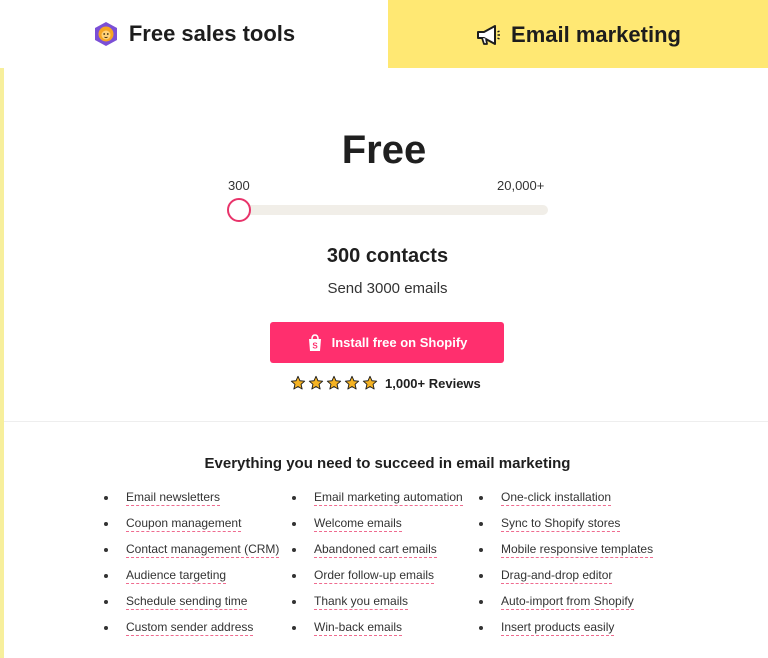 The height and width of the screenshot is (658, 768). I want to click on email-allowance: Send 3000 emails, so click(387, 288).